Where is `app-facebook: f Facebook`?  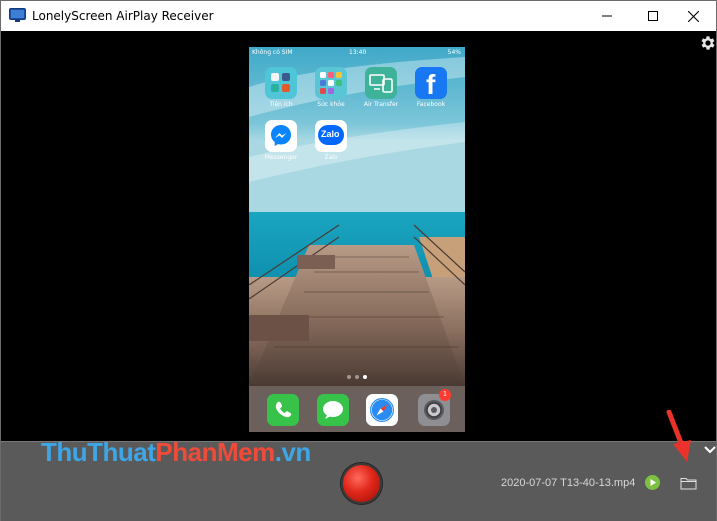
app-facebook: f Facebook is located at coordinates (431, 87).